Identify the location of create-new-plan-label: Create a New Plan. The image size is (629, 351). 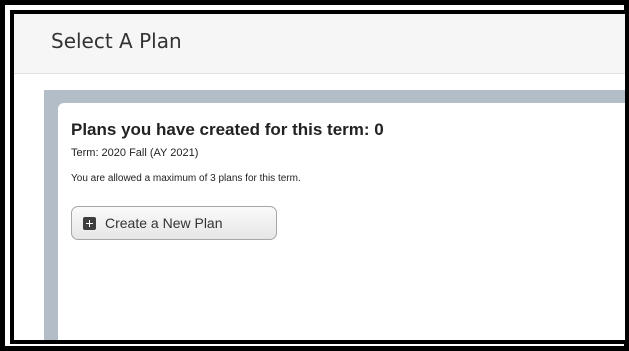
(164, 223).